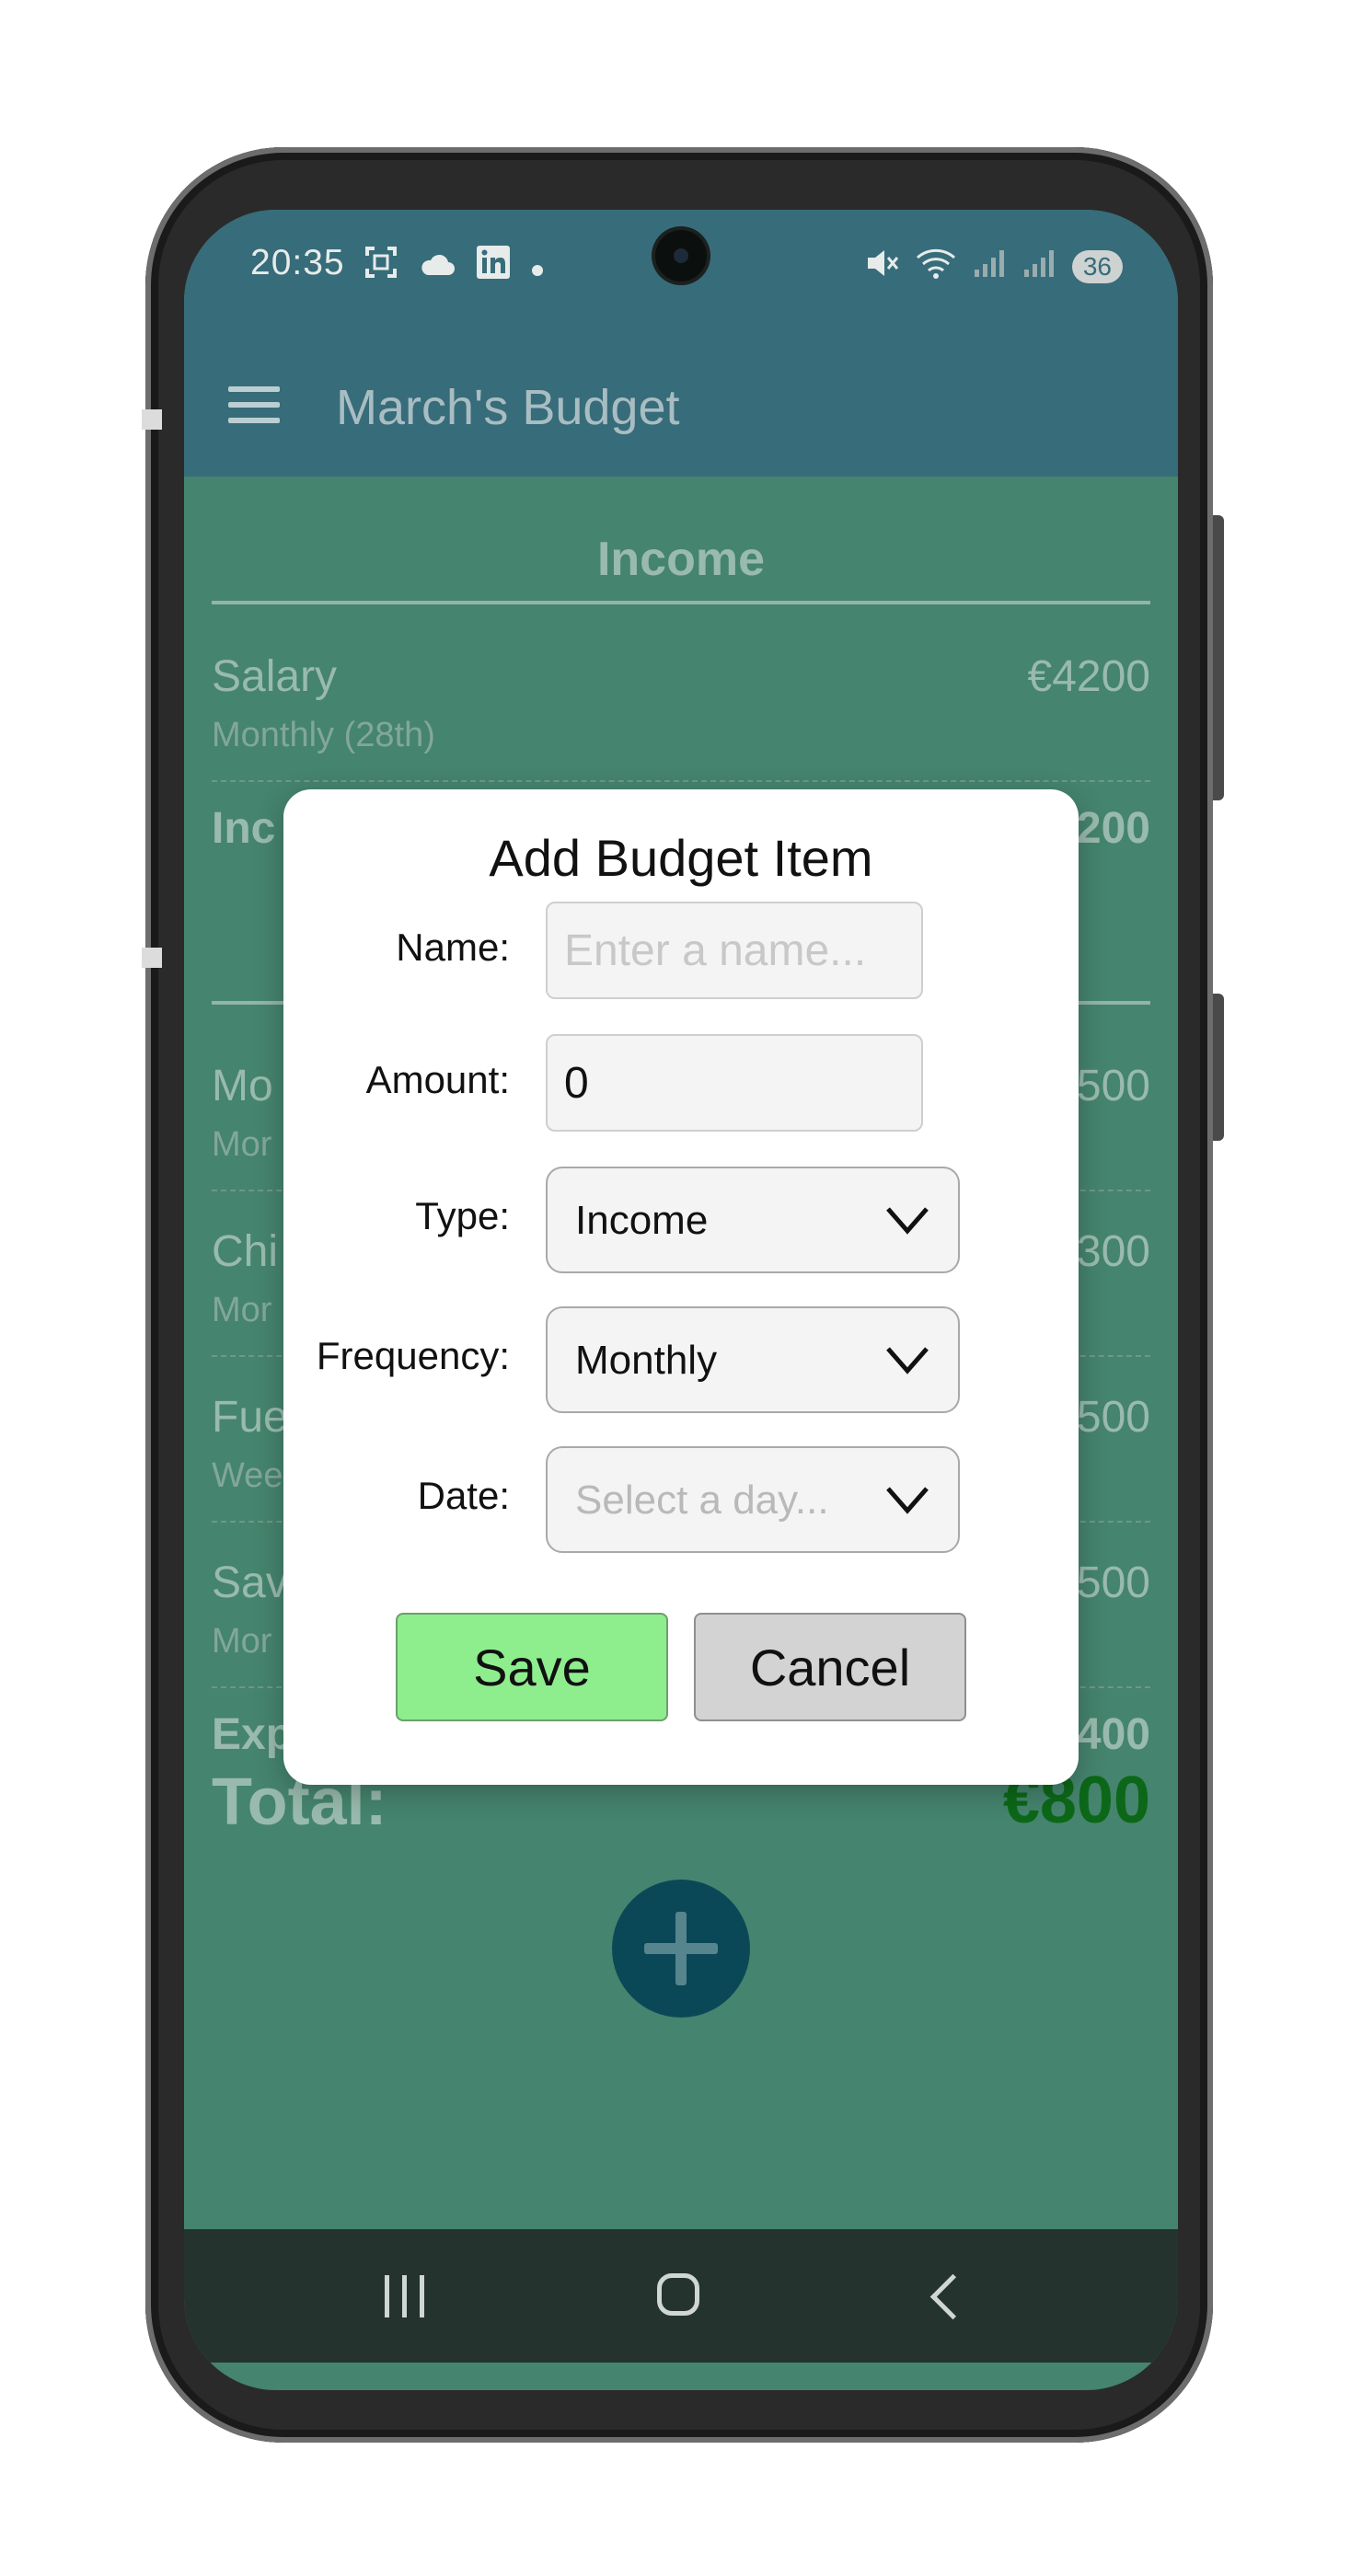 This screenshot has width=1362, height=2576. Describe the element at coordinates (413, 1355) in the screenshot. I see `frequency-label: Frequency:` at that location.